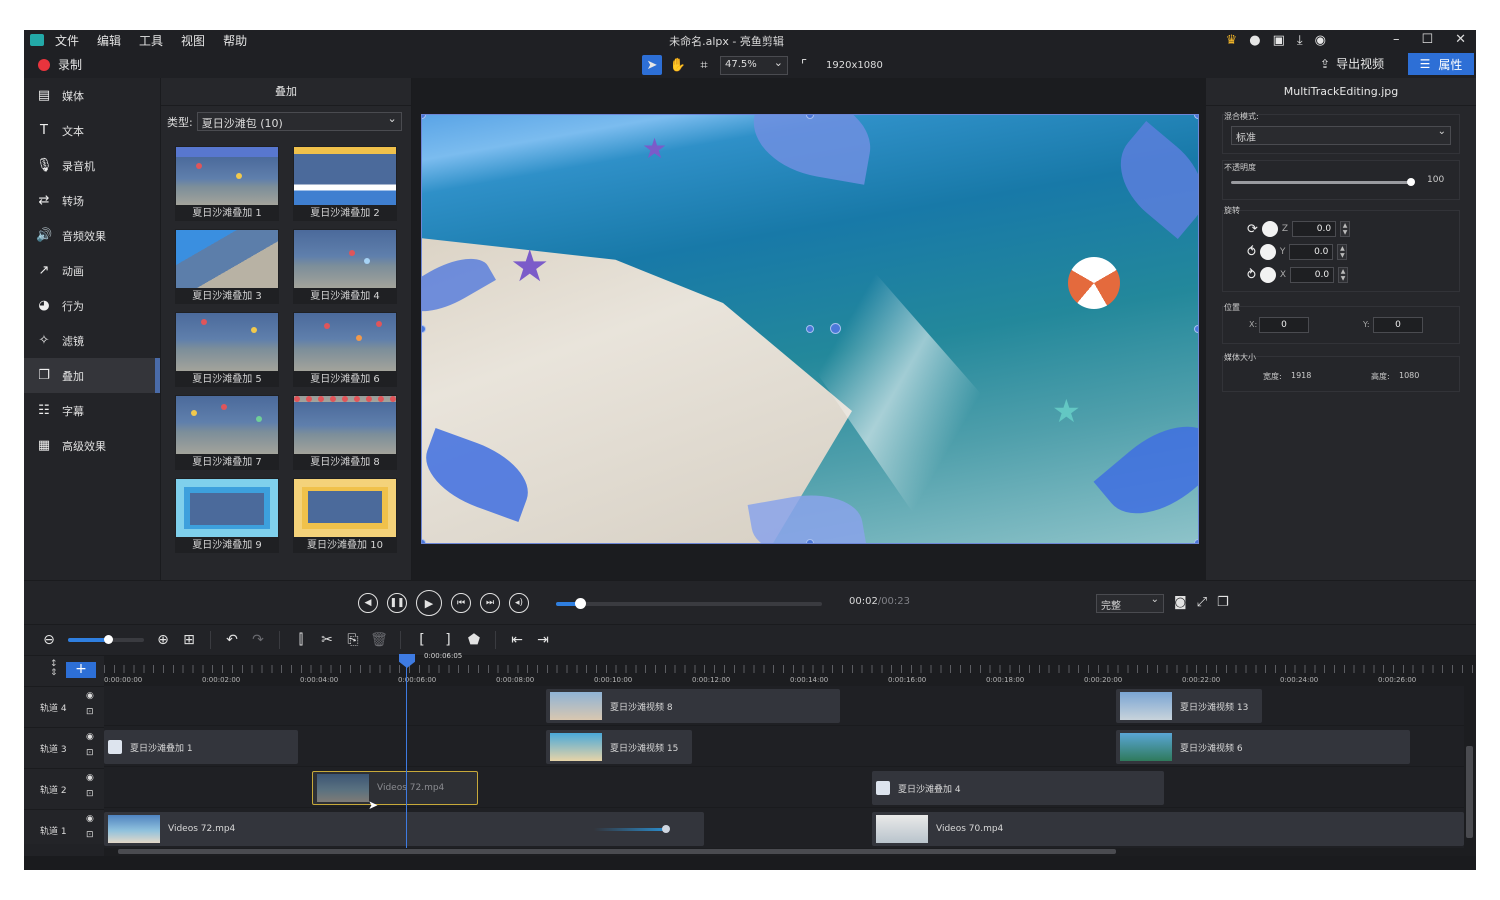 This screenshot has height=900, width=1500. Describe the element at coordinates (652, 65) in the screenshot. I see `select-tool-icon: ➤` at that location.